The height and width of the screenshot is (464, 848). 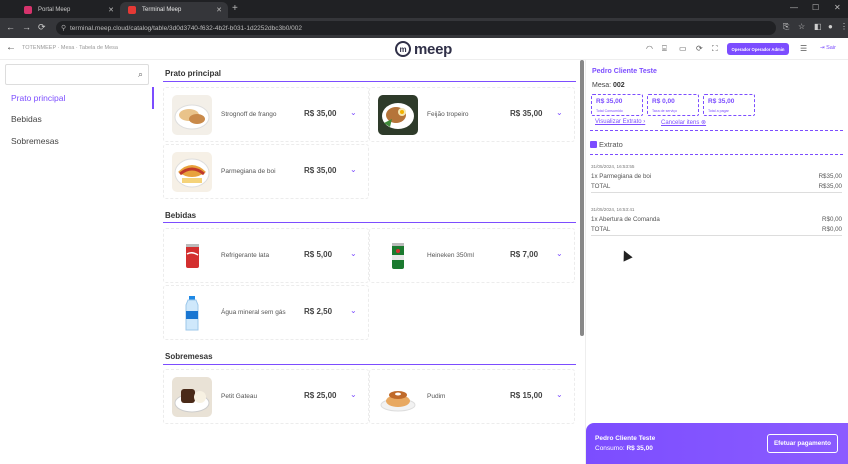 I want to click on product-card: Refrigerante lata R$ 5,00 ⌄, so click(x=266, y=255).